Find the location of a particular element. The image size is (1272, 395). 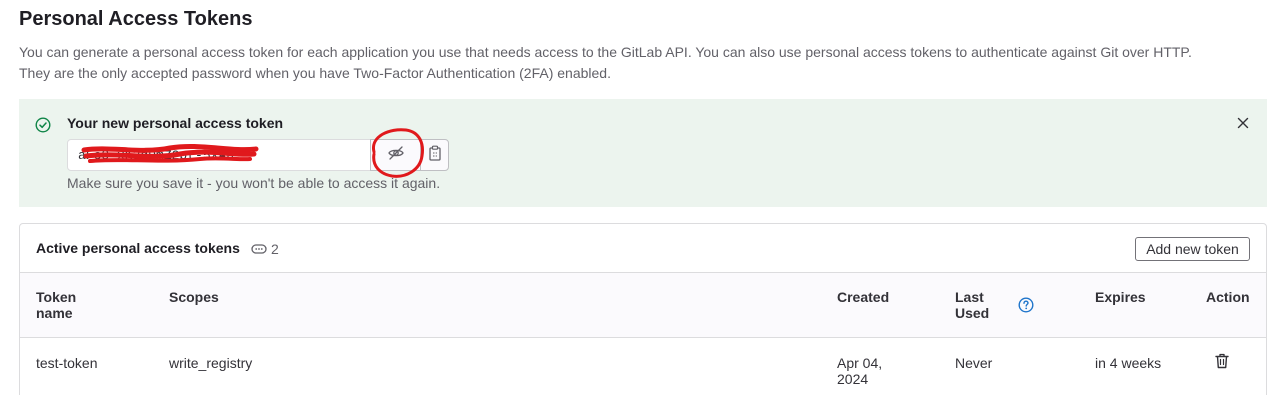

row-created-line-2: 2024 is located at coordinates (853, 379).